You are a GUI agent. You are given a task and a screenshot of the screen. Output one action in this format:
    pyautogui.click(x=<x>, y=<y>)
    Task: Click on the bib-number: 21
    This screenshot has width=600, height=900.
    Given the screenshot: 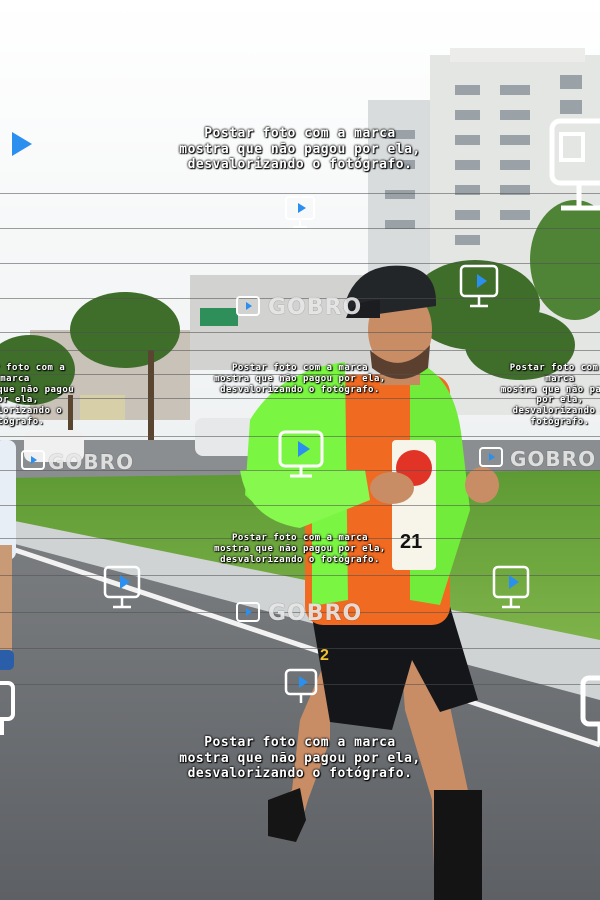 What is the action you would take?
    pyautogui.click(x=411, y=542)
    